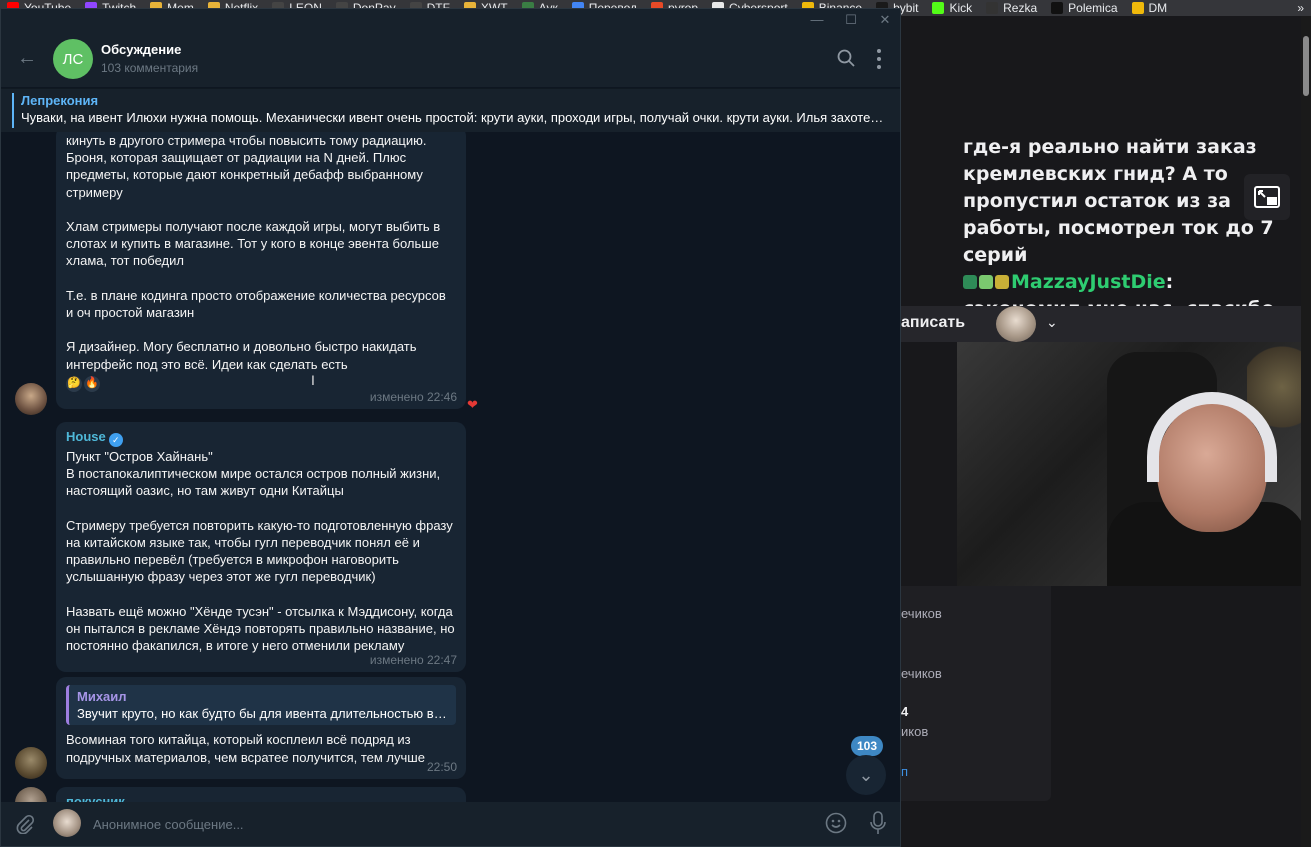 Image resolution: width=1311 pixels, height=847 pixels. I want to click on thinking-reaction-icon: 🤔, so click(74, 383).